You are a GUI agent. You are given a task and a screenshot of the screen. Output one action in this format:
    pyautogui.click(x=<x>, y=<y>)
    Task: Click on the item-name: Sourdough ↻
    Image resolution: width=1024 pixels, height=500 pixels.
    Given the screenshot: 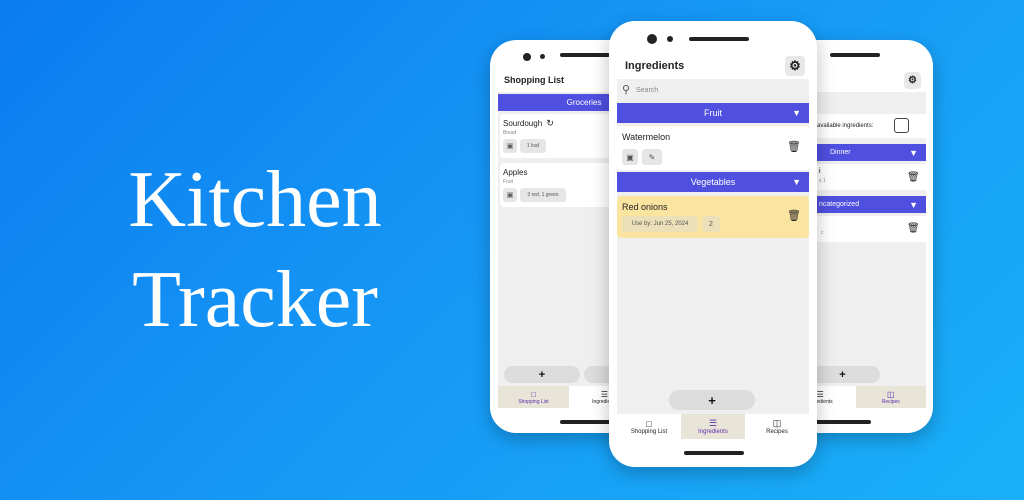 What is the action you would take?
    pyautogui.click(x=528, y=123)
    